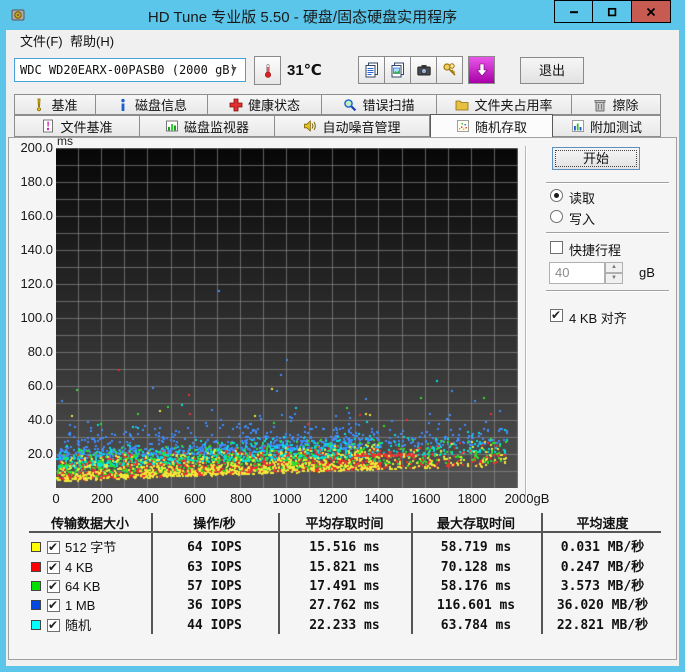  Describe the element at coordinates (582, 197) in the screenshot. I see `read-label: 读取` at that location.